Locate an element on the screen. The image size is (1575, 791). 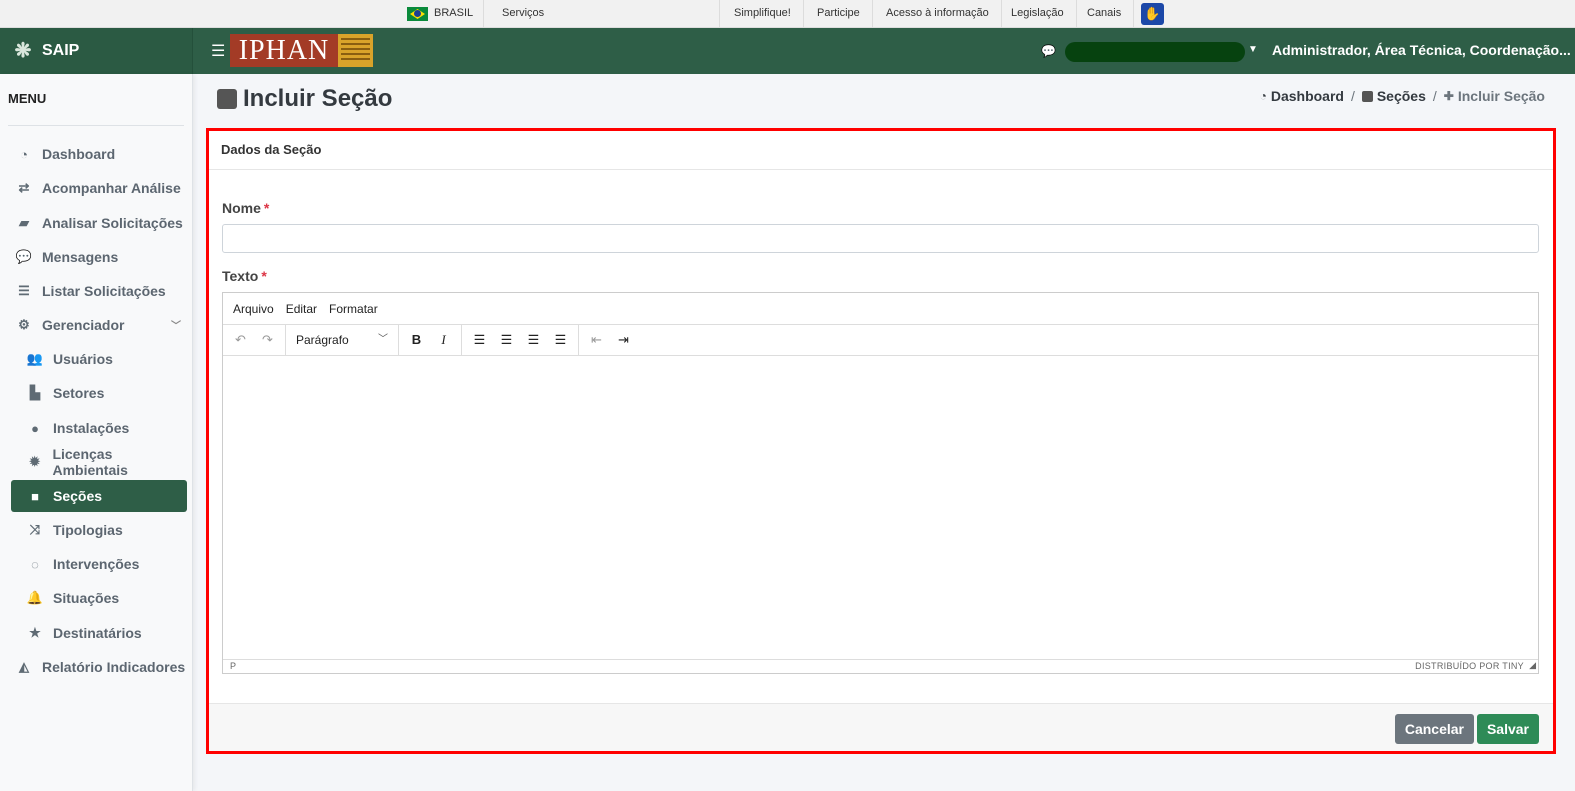
sidebar-item-instalacoes: ● Instalações is located at coordinates (99, 428).